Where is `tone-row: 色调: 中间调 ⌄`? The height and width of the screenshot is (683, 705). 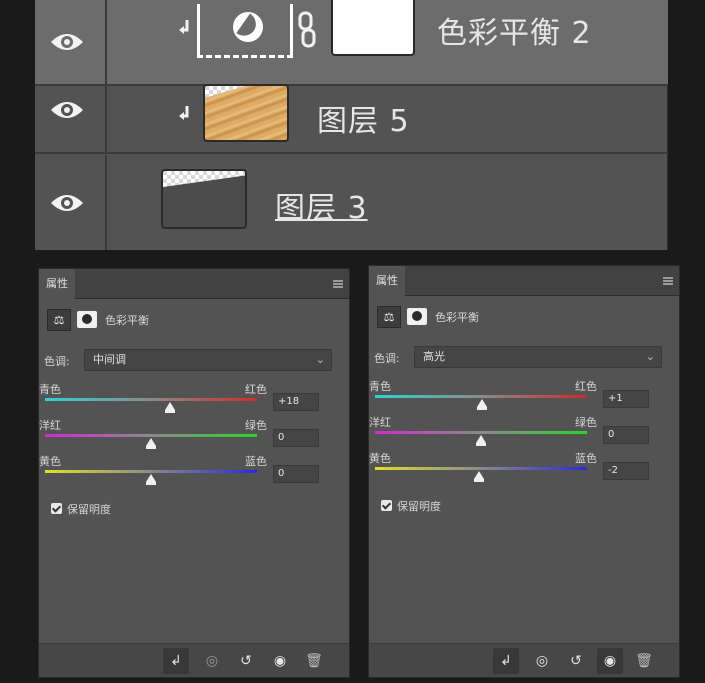 tone-row: 色调: 中间调 ⌄ is located at coordinates (194, 360).